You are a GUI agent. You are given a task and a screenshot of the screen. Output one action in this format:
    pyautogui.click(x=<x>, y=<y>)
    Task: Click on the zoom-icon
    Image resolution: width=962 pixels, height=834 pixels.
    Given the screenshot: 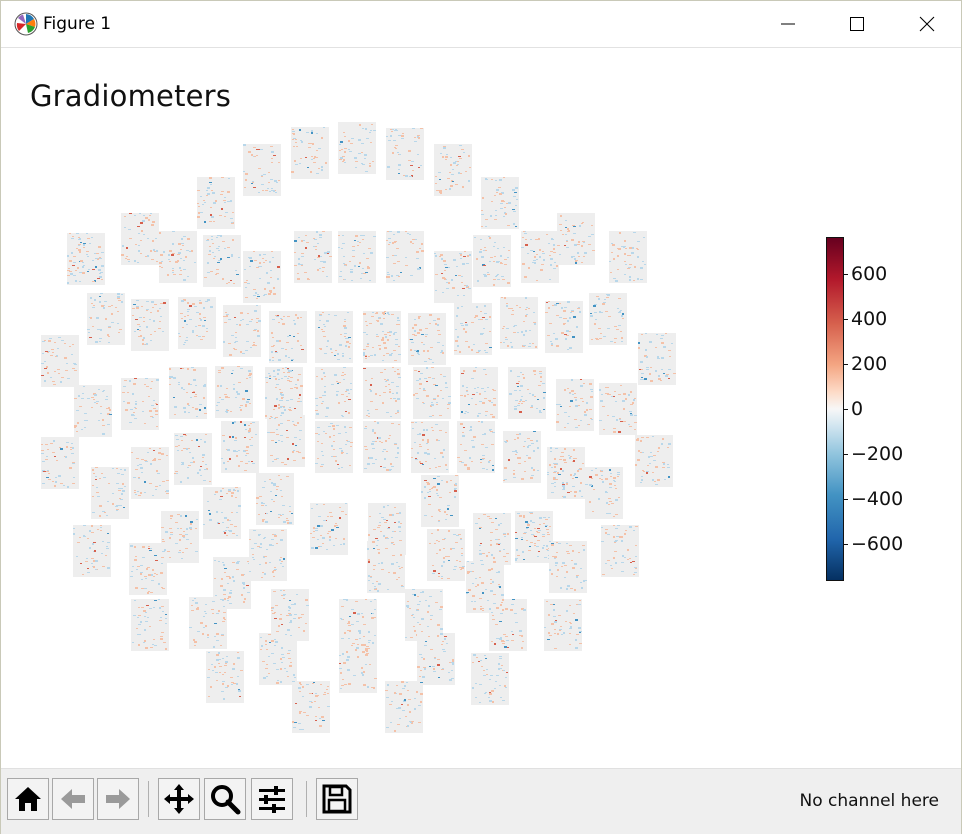 What is the action you would take?
    pyautogui.click(x=226, y=800)
    